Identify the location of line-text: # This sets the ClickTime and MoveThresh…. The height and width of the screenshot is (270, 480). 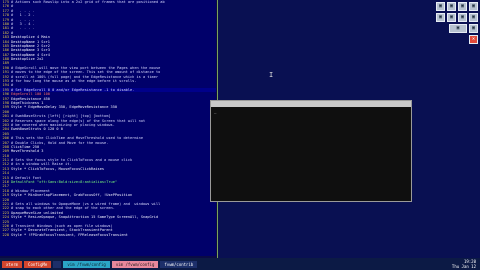
(77, 138).